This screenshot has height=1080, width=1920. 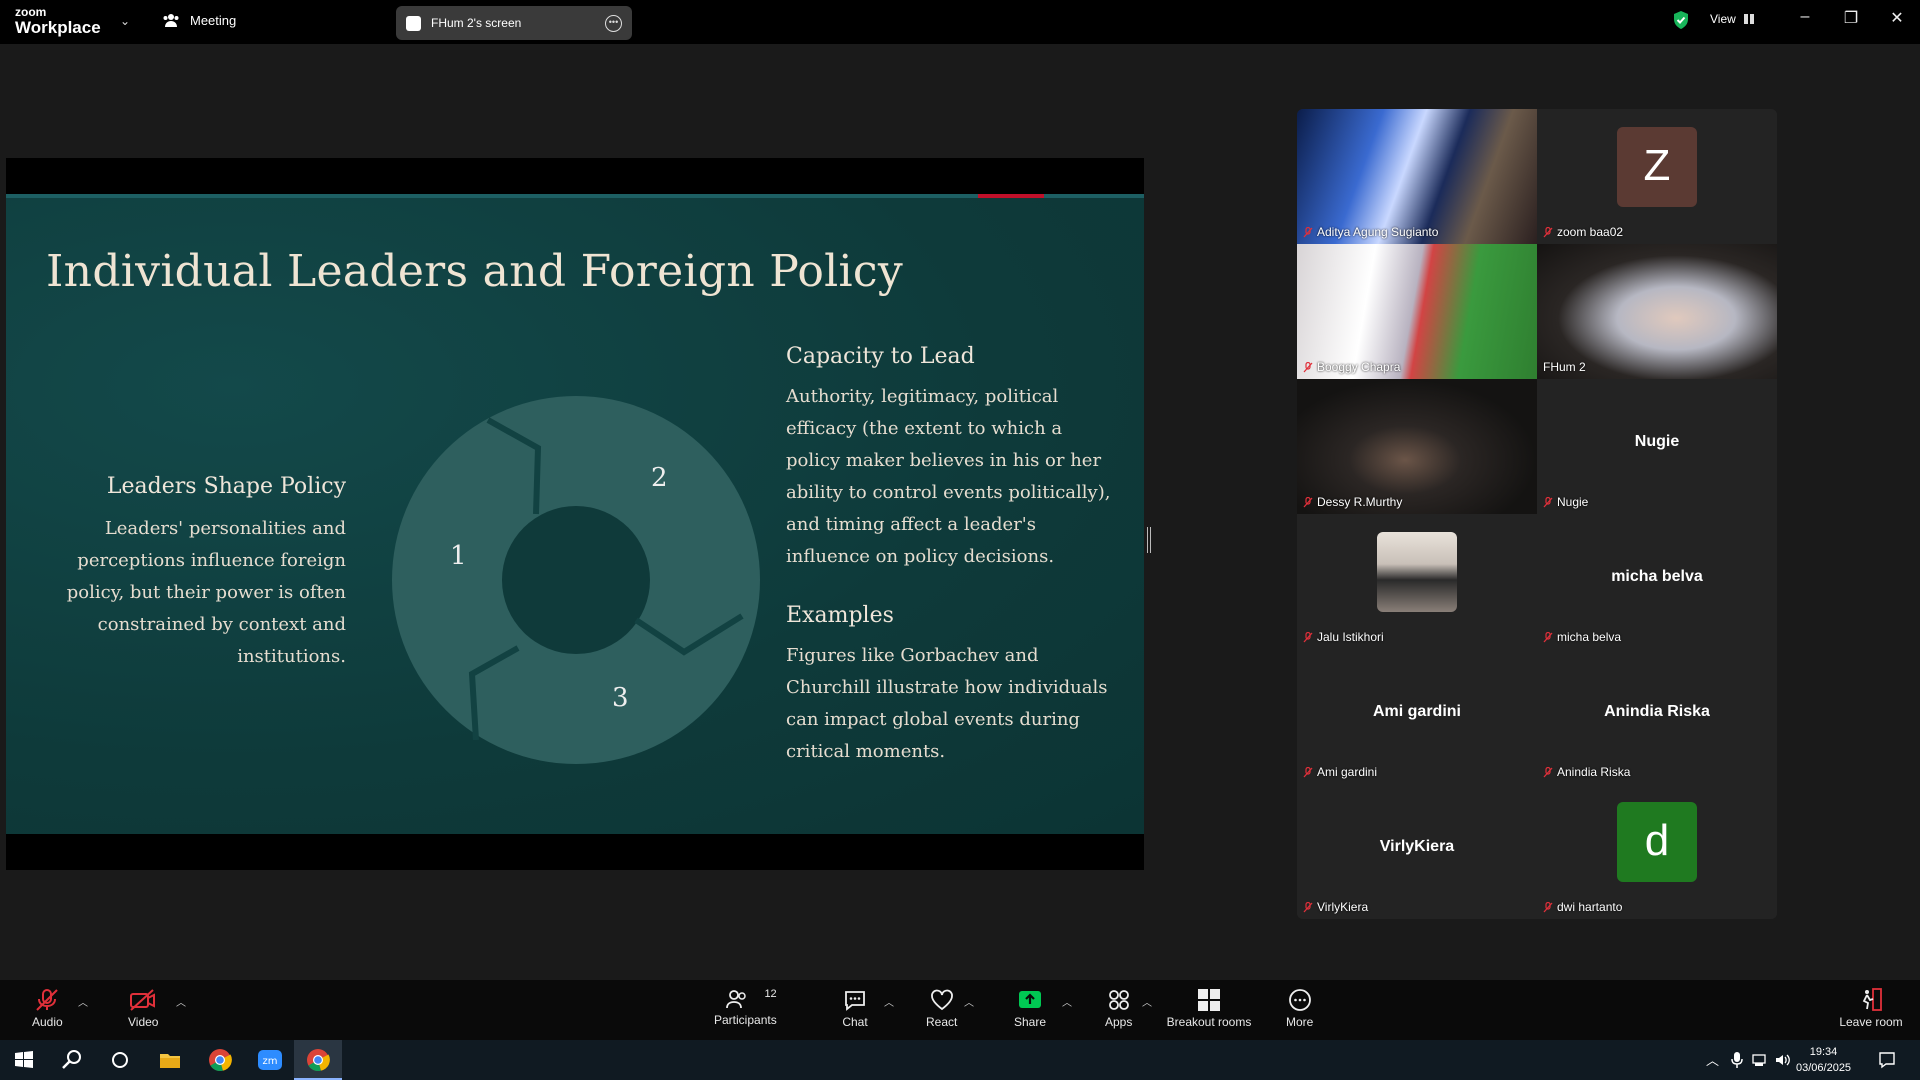 I want to click on leave-room-button: Leave room, so click(x=1871, y=1008).